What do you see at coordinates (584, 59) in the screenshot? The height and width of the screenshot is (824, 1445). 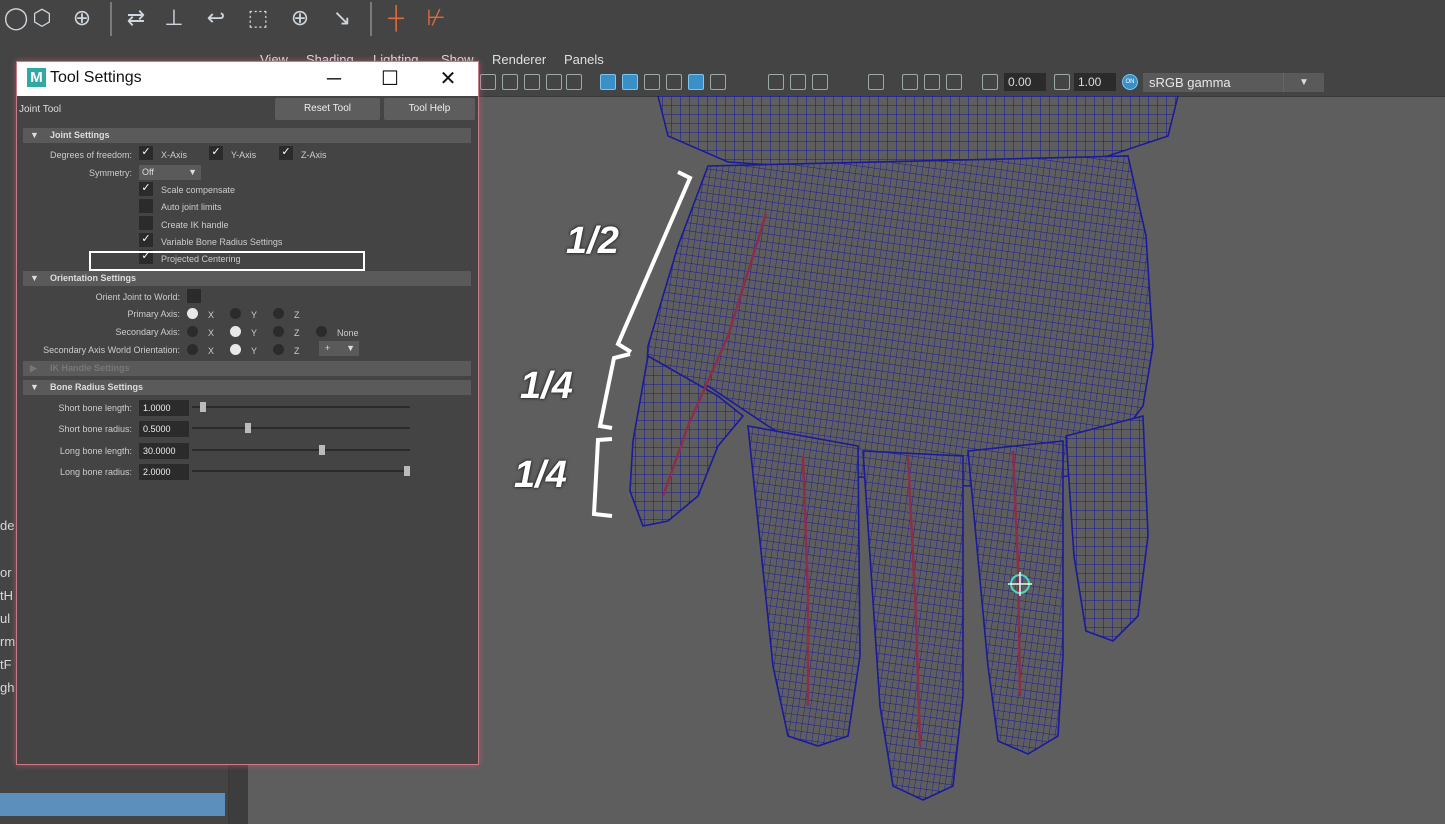 I see `menu-panels: Panels` at bounding box center [584, 59].